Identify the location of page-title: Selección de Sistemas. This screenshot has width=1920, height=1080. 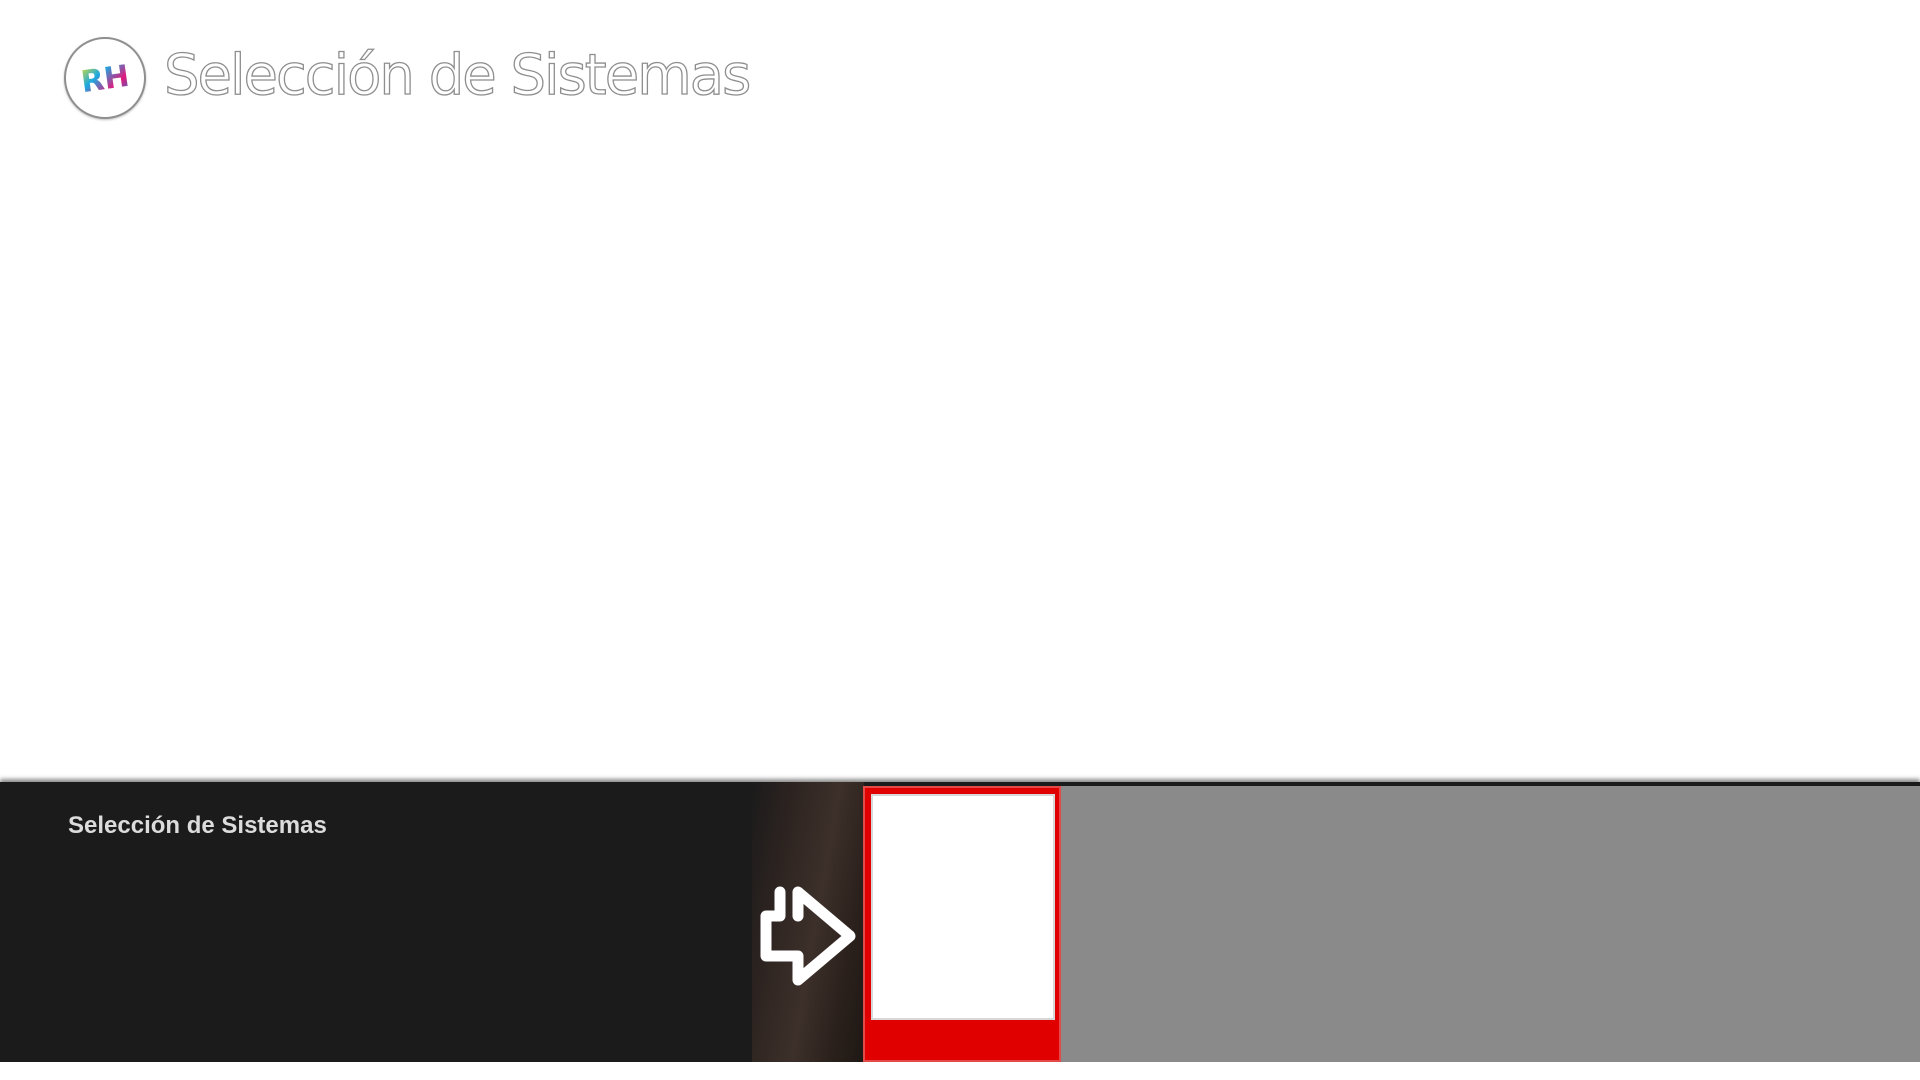
(457, 75).